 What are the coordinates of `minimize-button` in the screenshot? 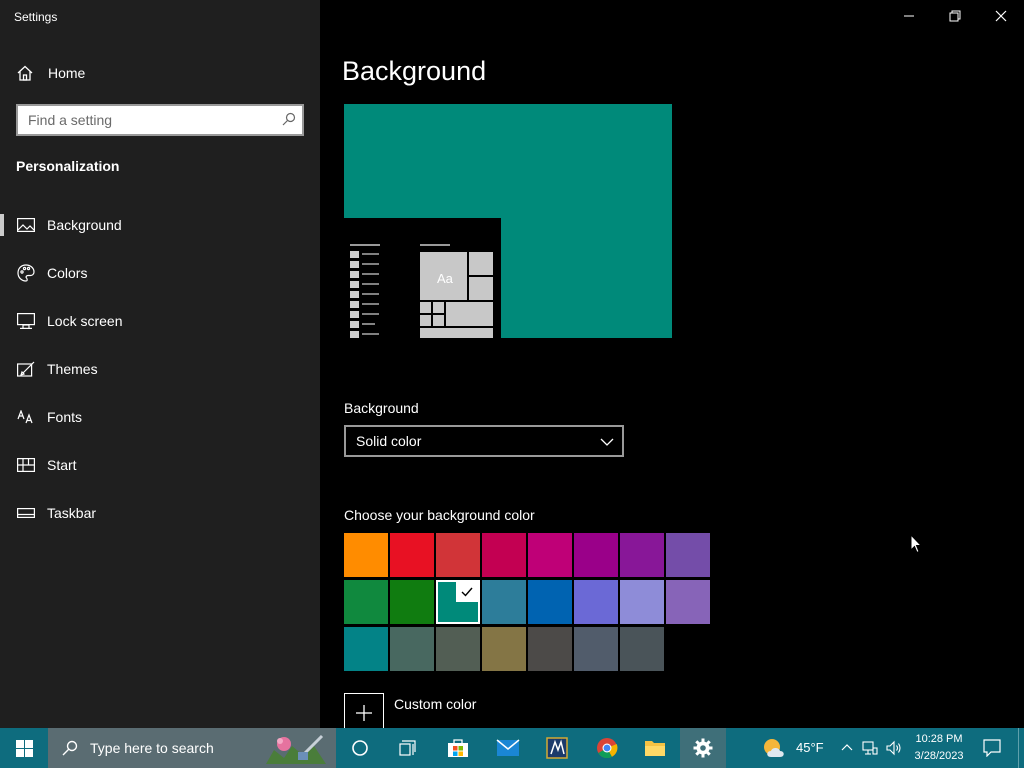 It's located at (909, 16).